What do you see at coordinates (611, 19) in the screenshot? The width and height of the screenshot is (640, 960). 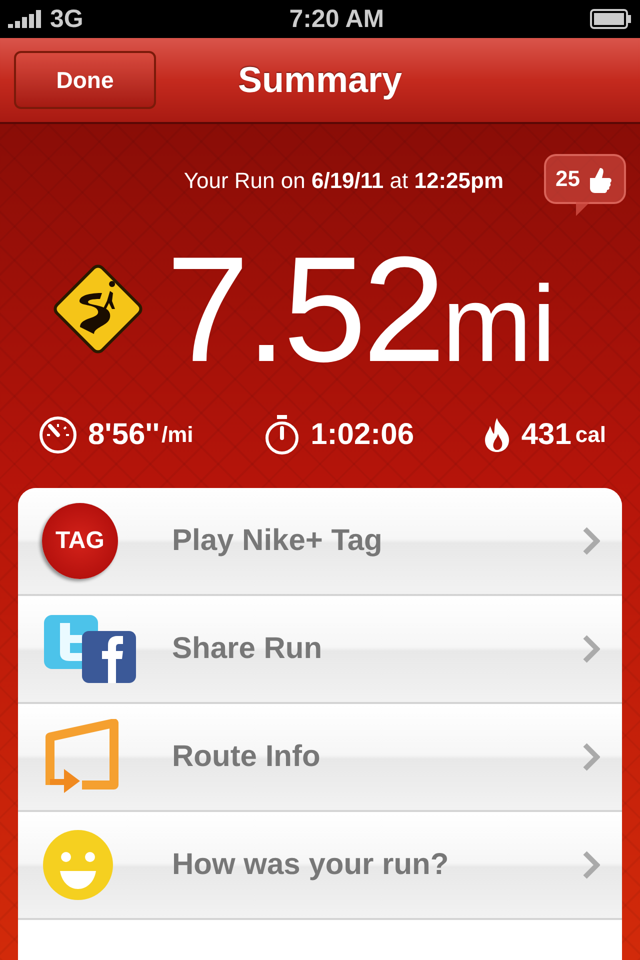 I see `battery-icon` at bounding box center [611, 19].